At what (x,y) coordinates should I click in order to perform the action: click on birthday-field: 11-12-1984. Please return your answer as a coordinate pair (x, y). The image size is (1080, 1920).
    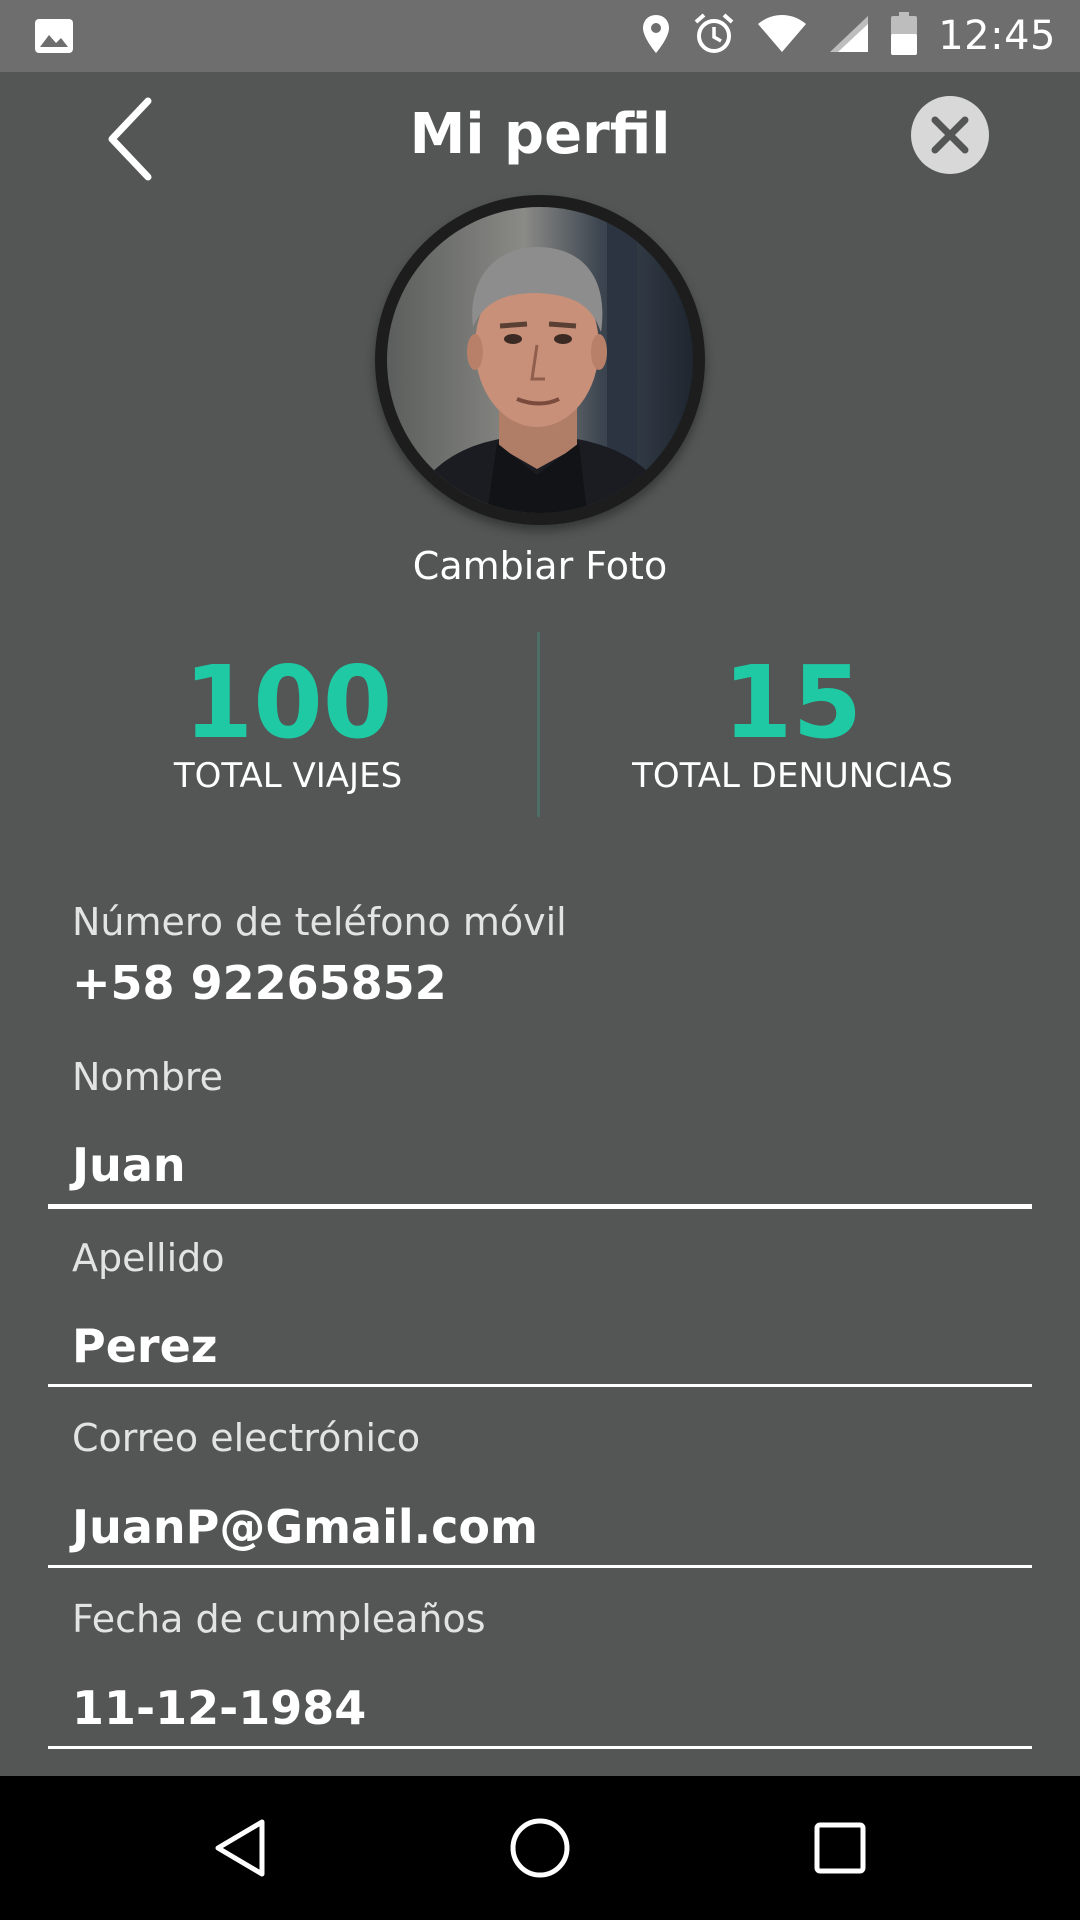
    Looking at the image, I should click on (219, 1708).